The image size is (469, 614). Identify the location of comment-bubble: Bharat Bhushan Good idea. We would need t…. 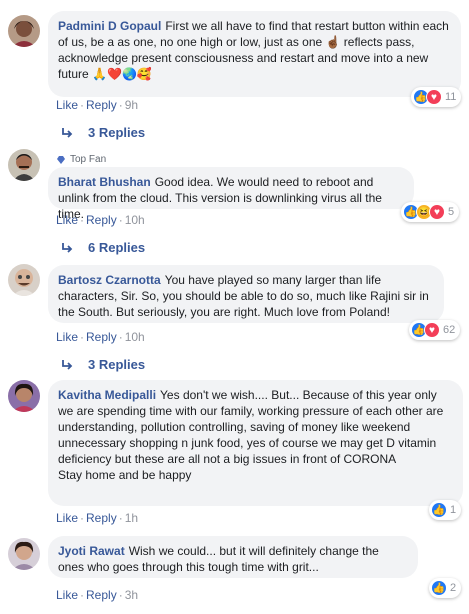
(231, 194).